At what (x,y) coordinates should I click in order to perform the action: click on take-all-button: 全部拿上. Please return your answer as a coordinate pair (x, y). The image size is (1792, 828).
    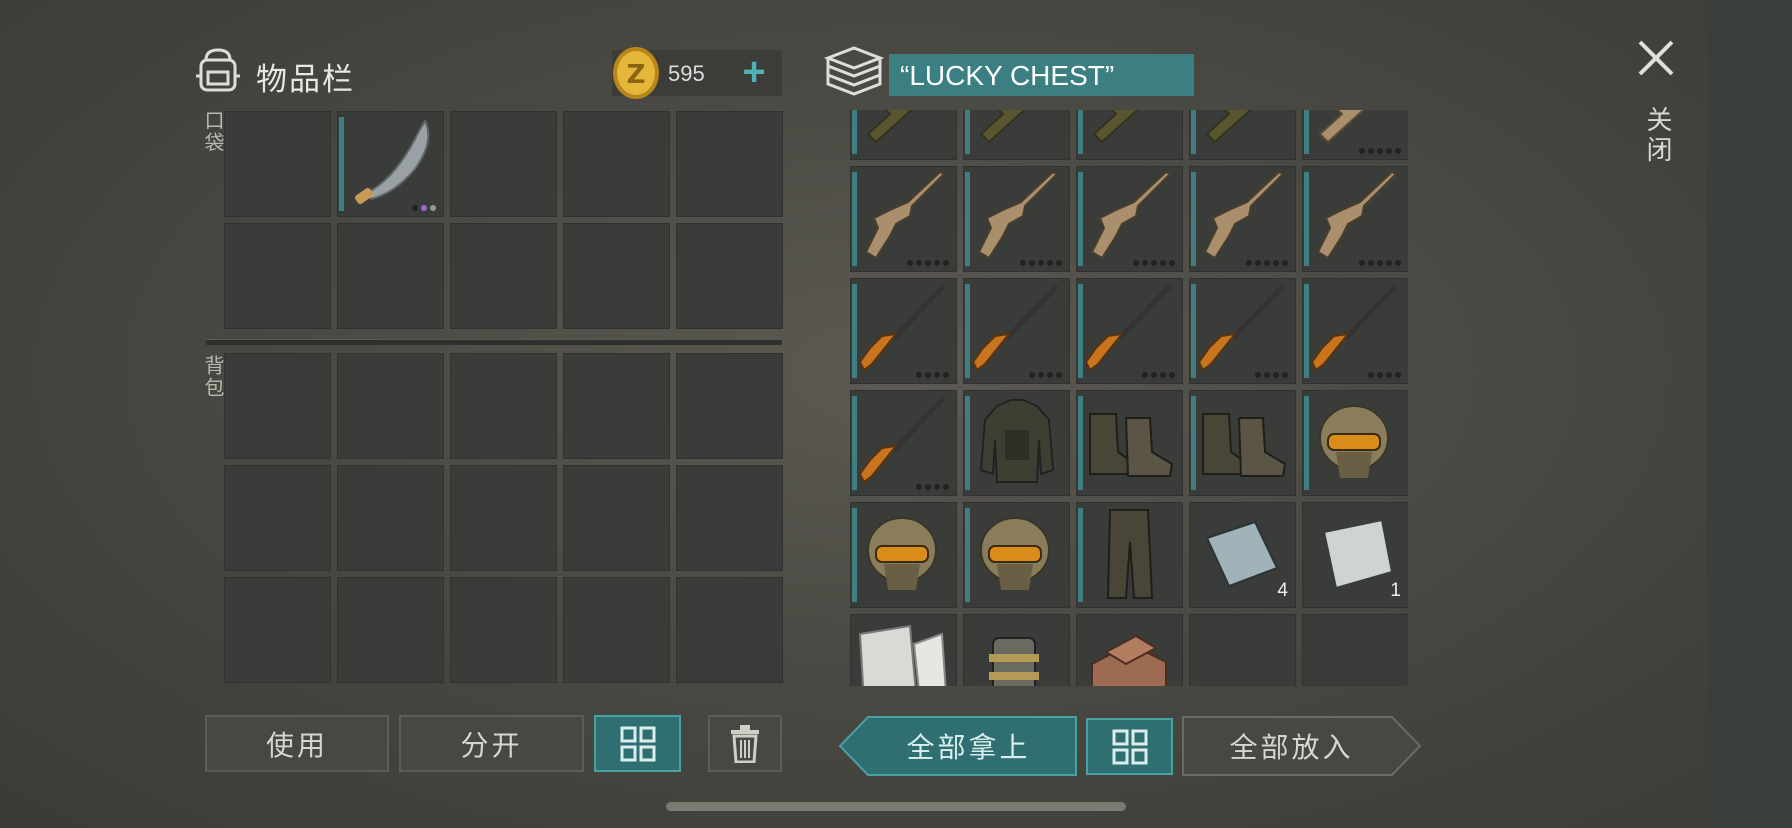
    Looking at the image, I should click on (958, 746).